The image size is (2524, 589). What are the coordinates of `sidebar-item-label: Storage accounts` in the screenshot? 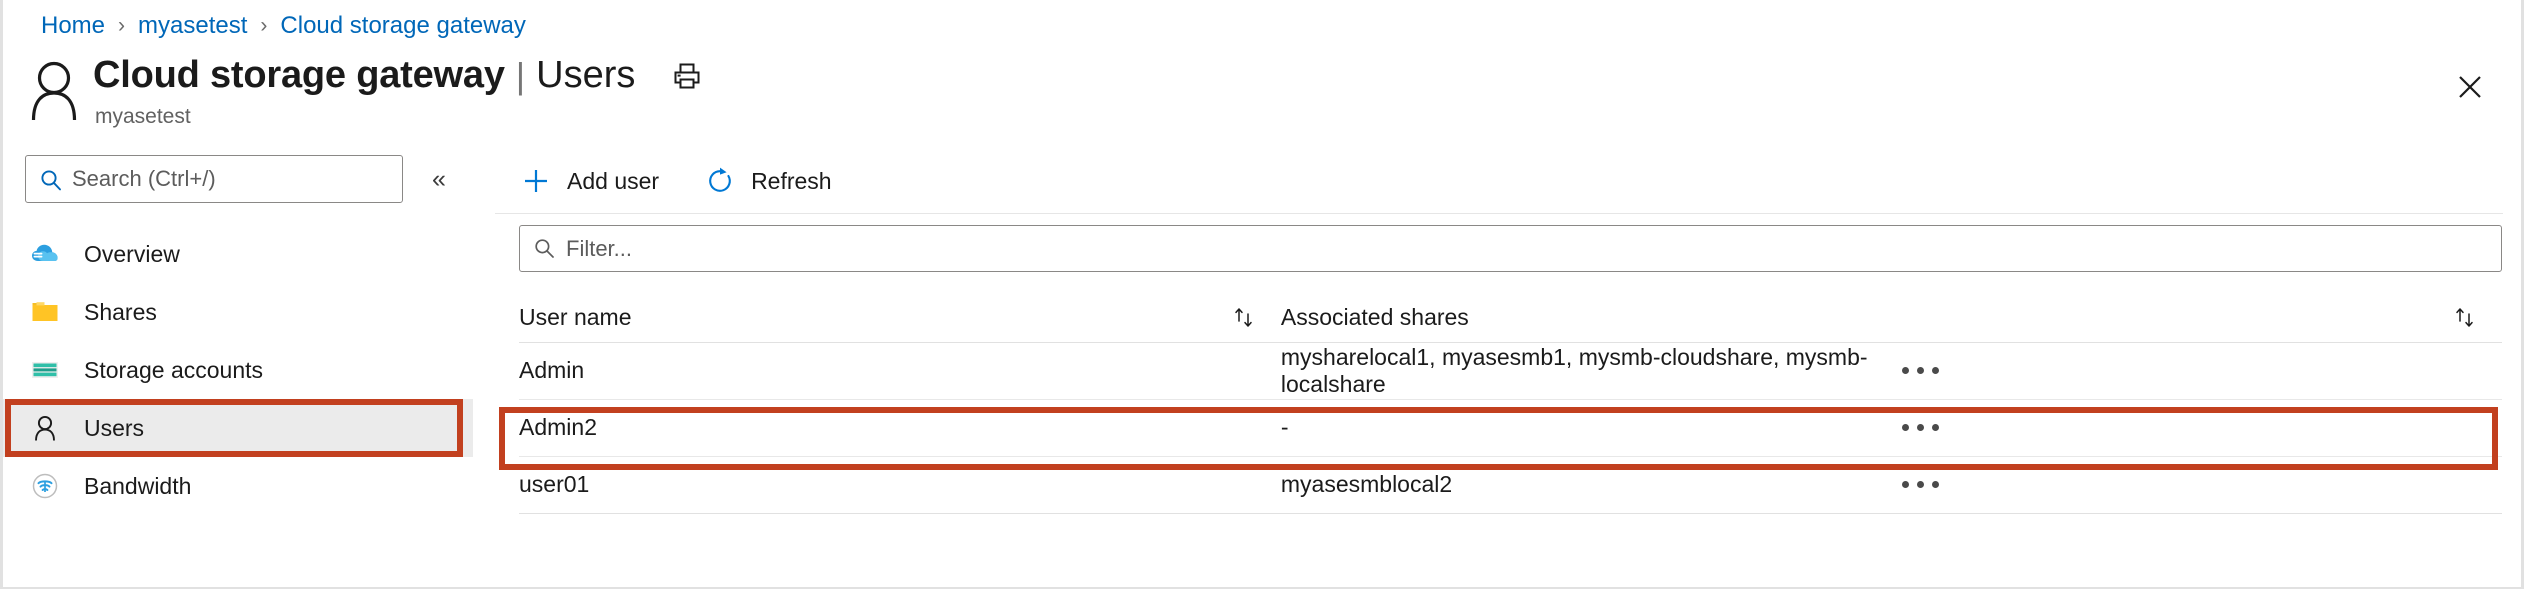 It's located at (174, 369).